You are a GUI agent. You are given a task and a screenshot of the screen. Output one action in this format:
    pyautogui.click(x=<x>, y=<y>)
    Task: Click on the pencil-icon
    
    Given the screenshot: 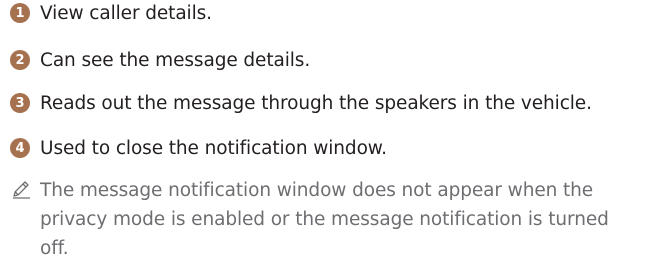 What is the action you would take?
    pyautogui.click(x=21, y=189)
    